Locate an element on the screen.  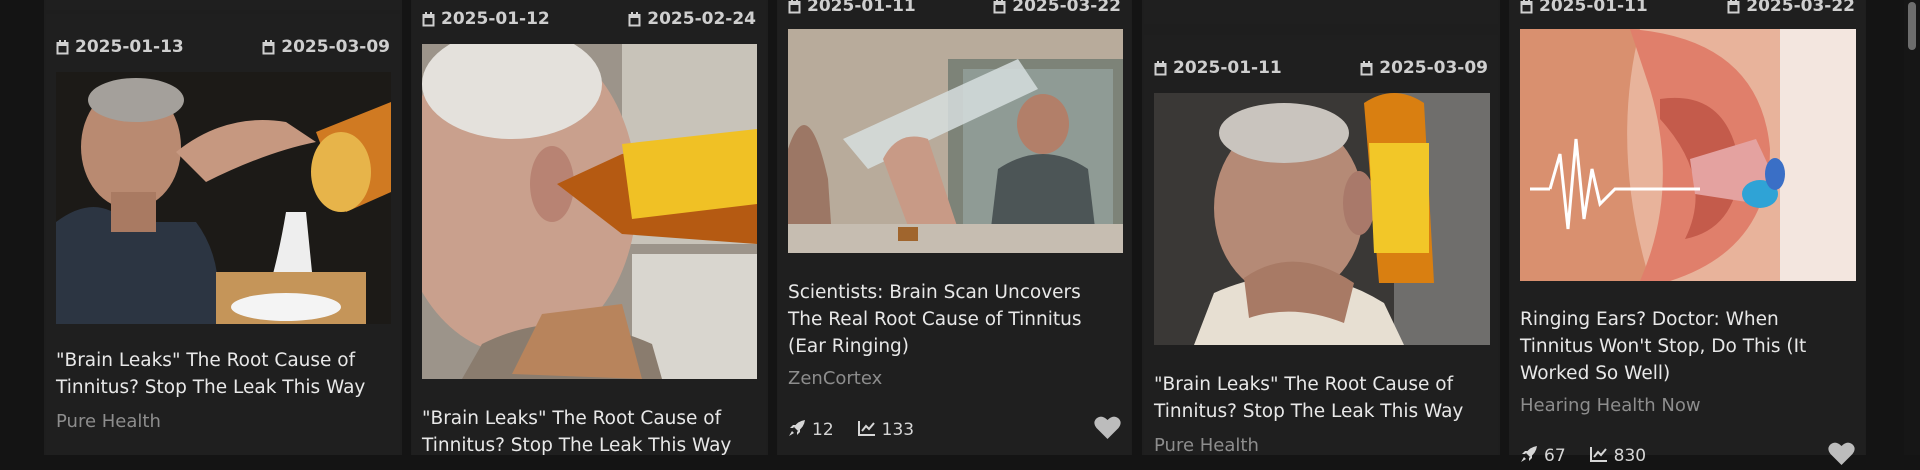
boost-count: 12 is located at coordinates (811, 430).